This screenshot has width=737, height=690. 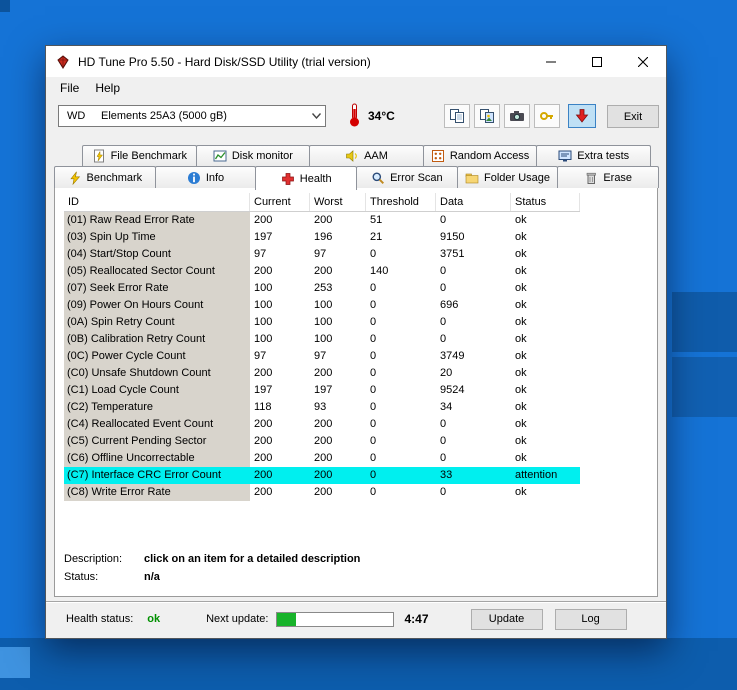 What do you see at coordinates (157, 492) in the screenshot?
I see `cell-id: (C8) Write Error Rate` at bounding box center [157, 492].